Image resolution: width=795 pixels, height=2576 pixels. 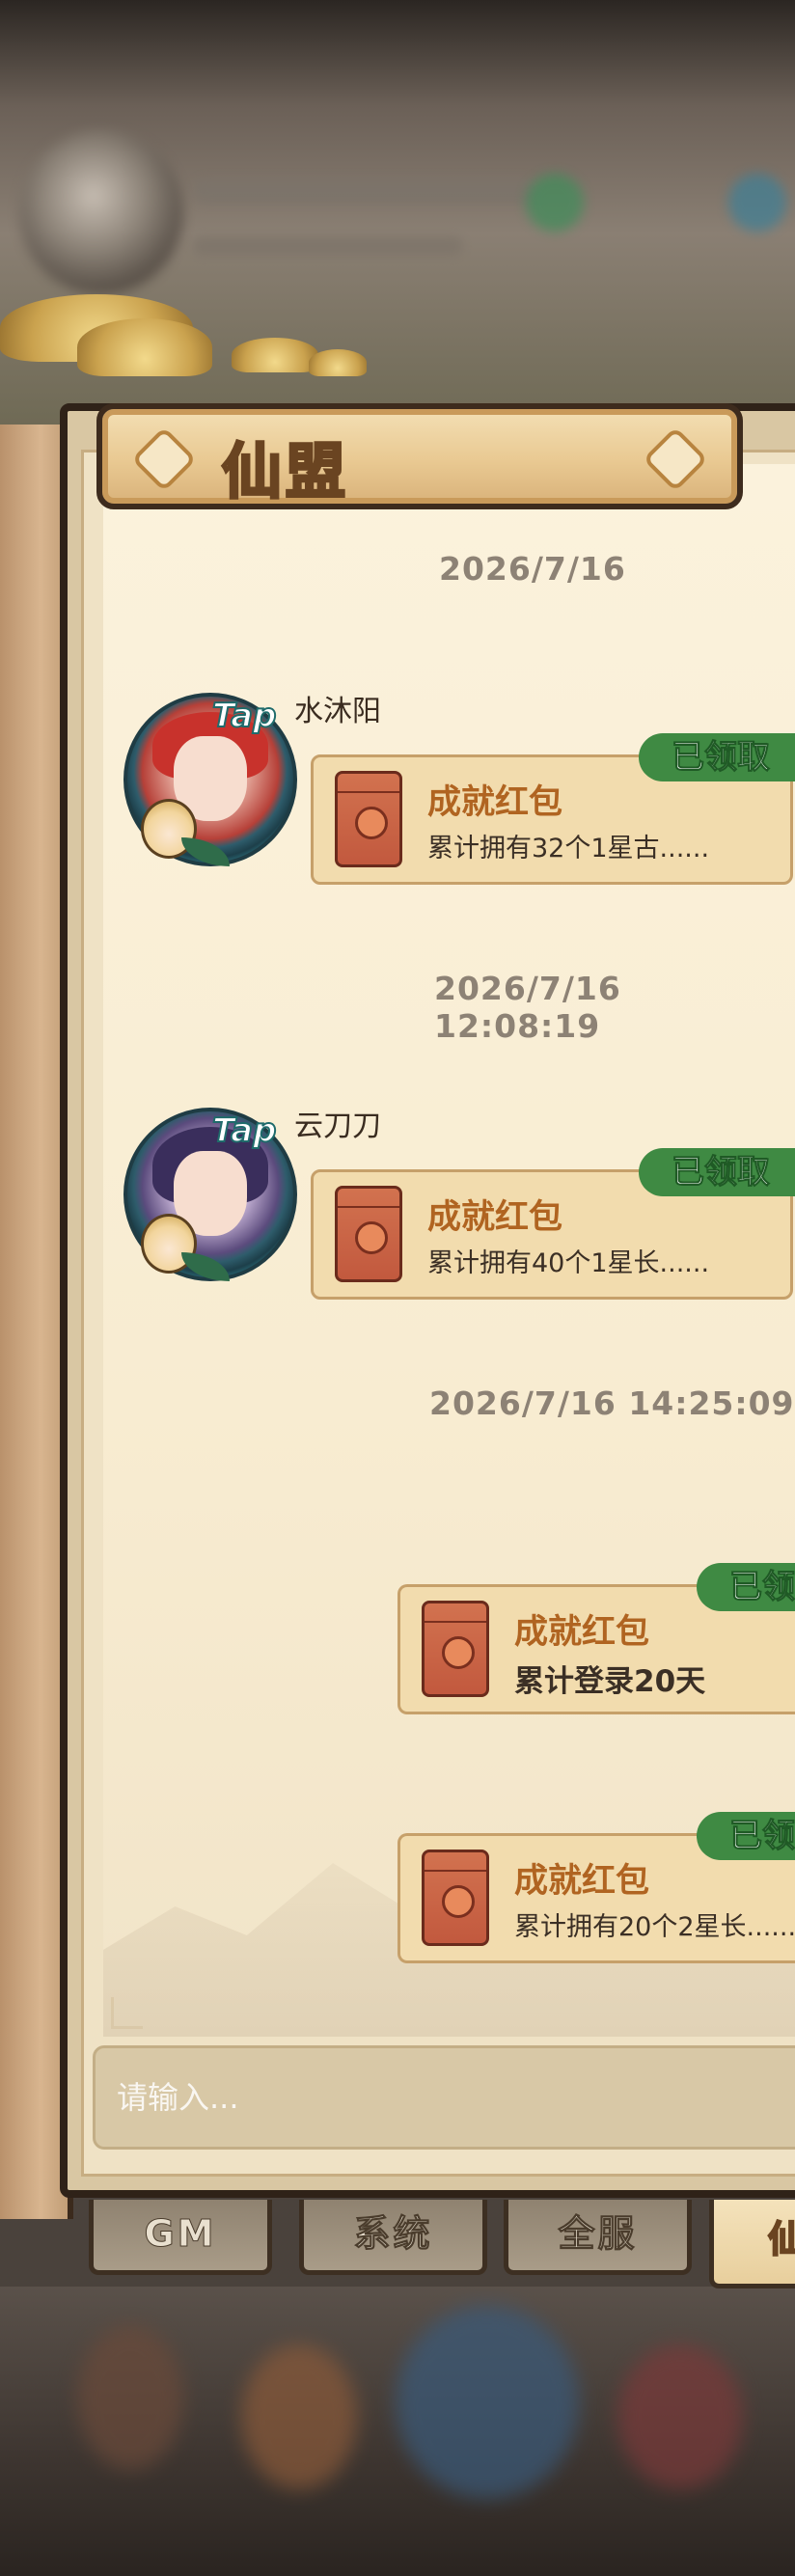 I want to click on blurred-game-background-bottom, so click(x=397, y=2432).